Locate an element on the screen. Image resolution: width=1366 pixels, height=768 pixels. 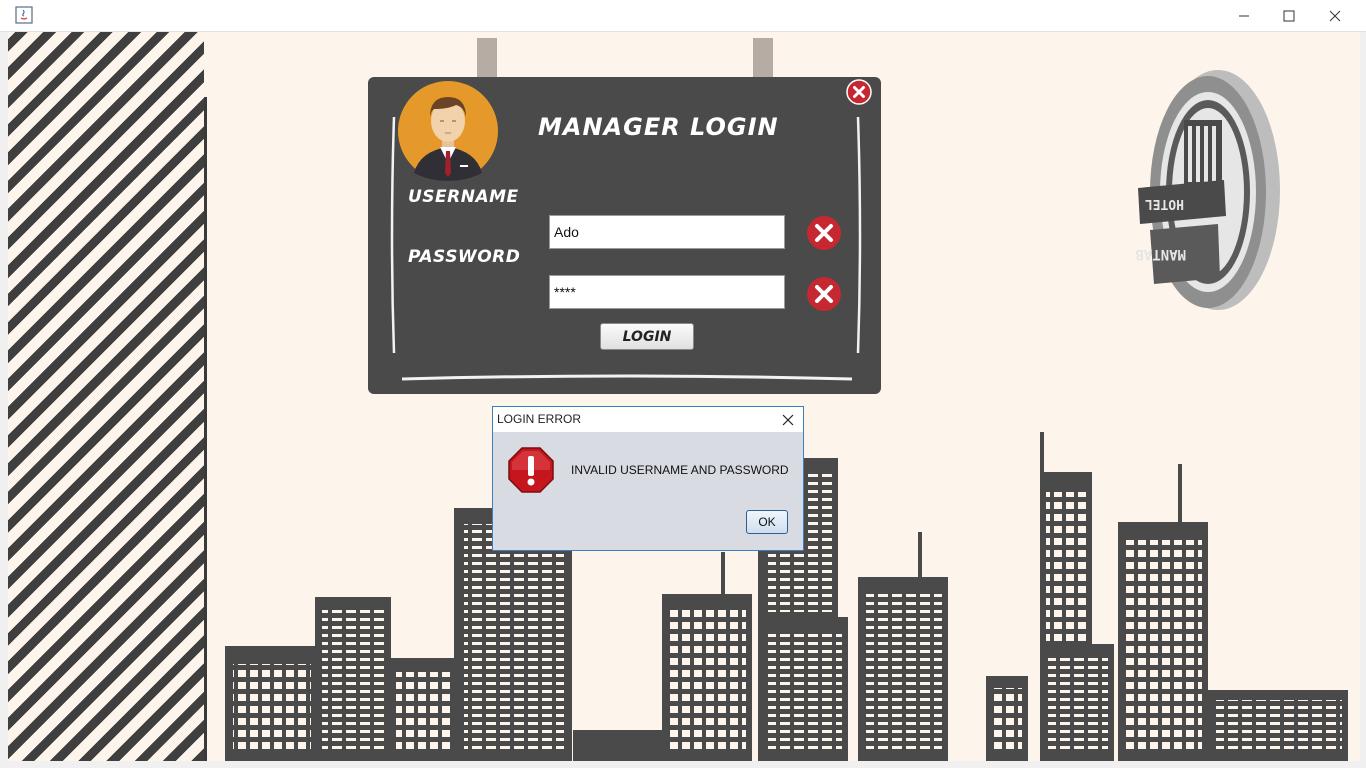
clear-password-icon is located at coordinates (824, 294).